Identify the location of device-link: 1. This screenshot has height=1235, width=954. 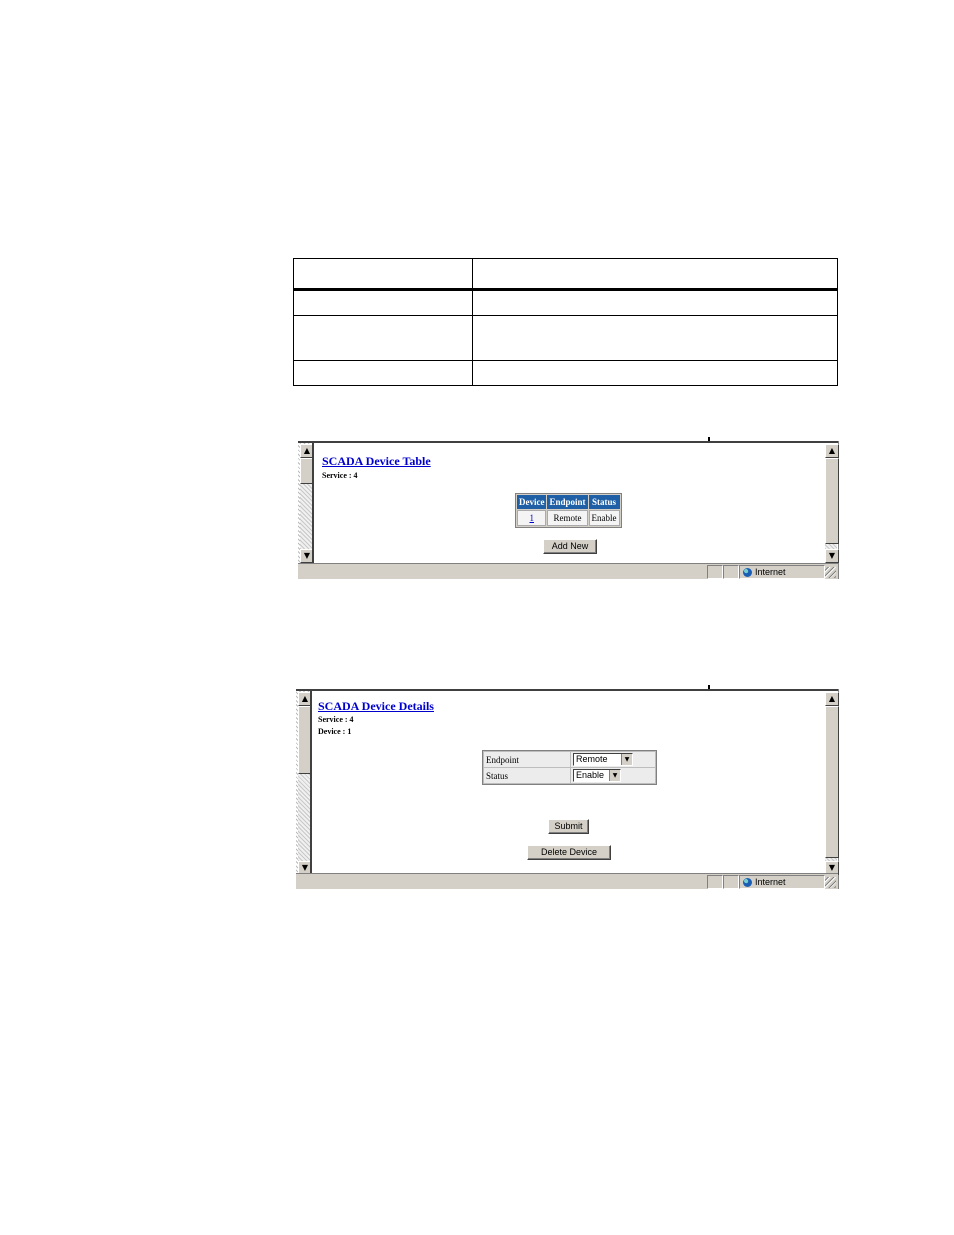
(531, 518).